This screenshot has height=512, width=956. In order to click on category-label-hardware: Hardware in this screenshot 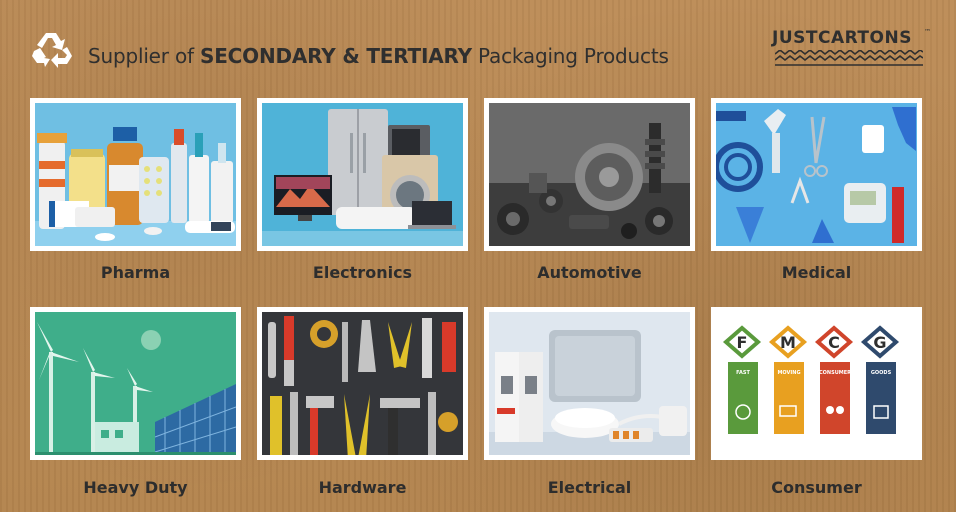, I will do `click(362, 487)`.